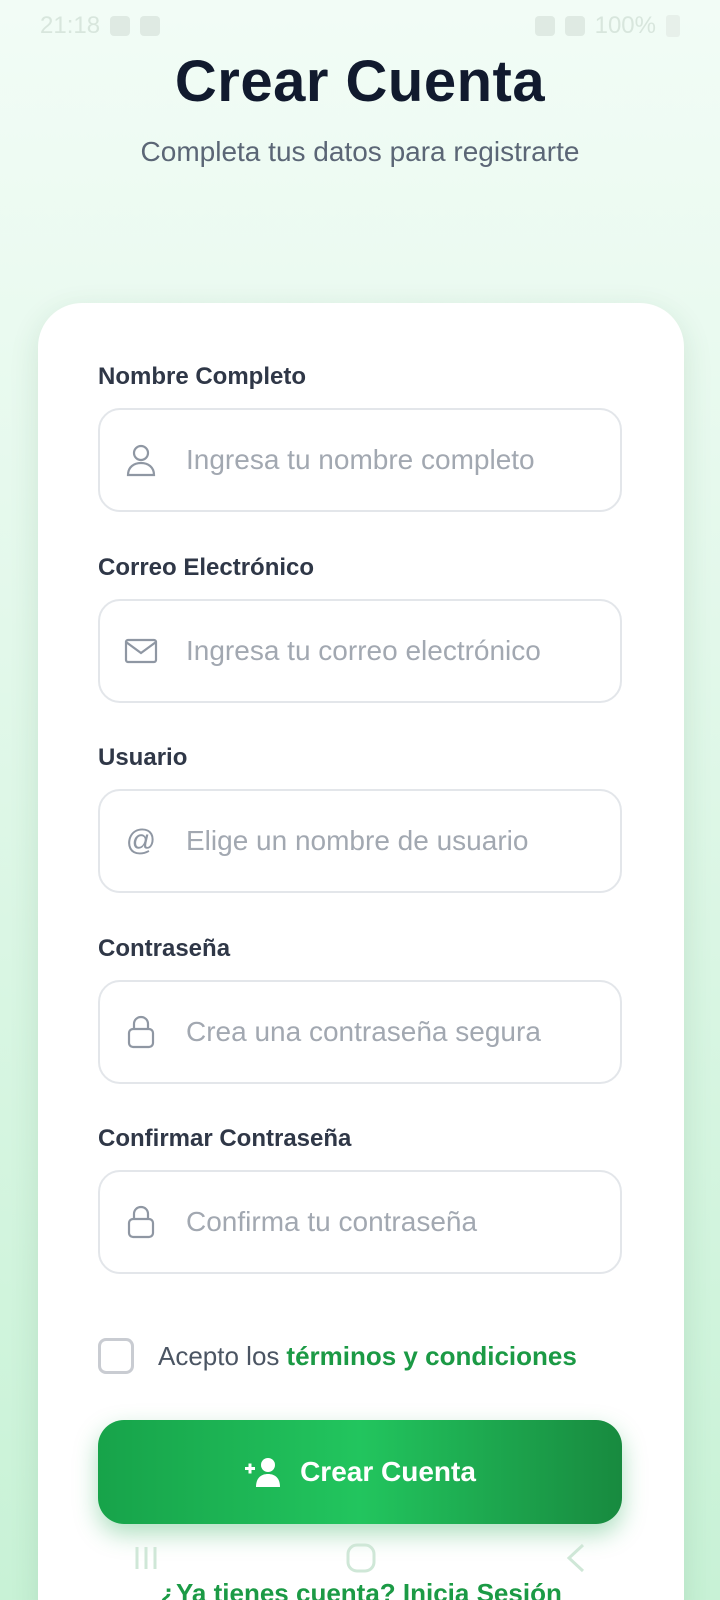  What do you see at coordinates (143, 757) in the screenshot?
I see `username-label: Usuario` at bounding box center [143, 757].